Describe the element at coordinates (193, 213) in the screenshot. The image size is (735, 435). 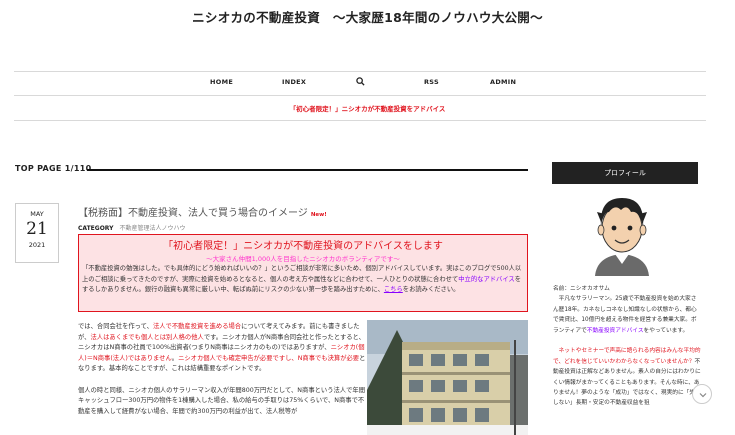
I see `post-title-text: 【税務面】不動産投資、法人で買う場合のイメージ` at that location.